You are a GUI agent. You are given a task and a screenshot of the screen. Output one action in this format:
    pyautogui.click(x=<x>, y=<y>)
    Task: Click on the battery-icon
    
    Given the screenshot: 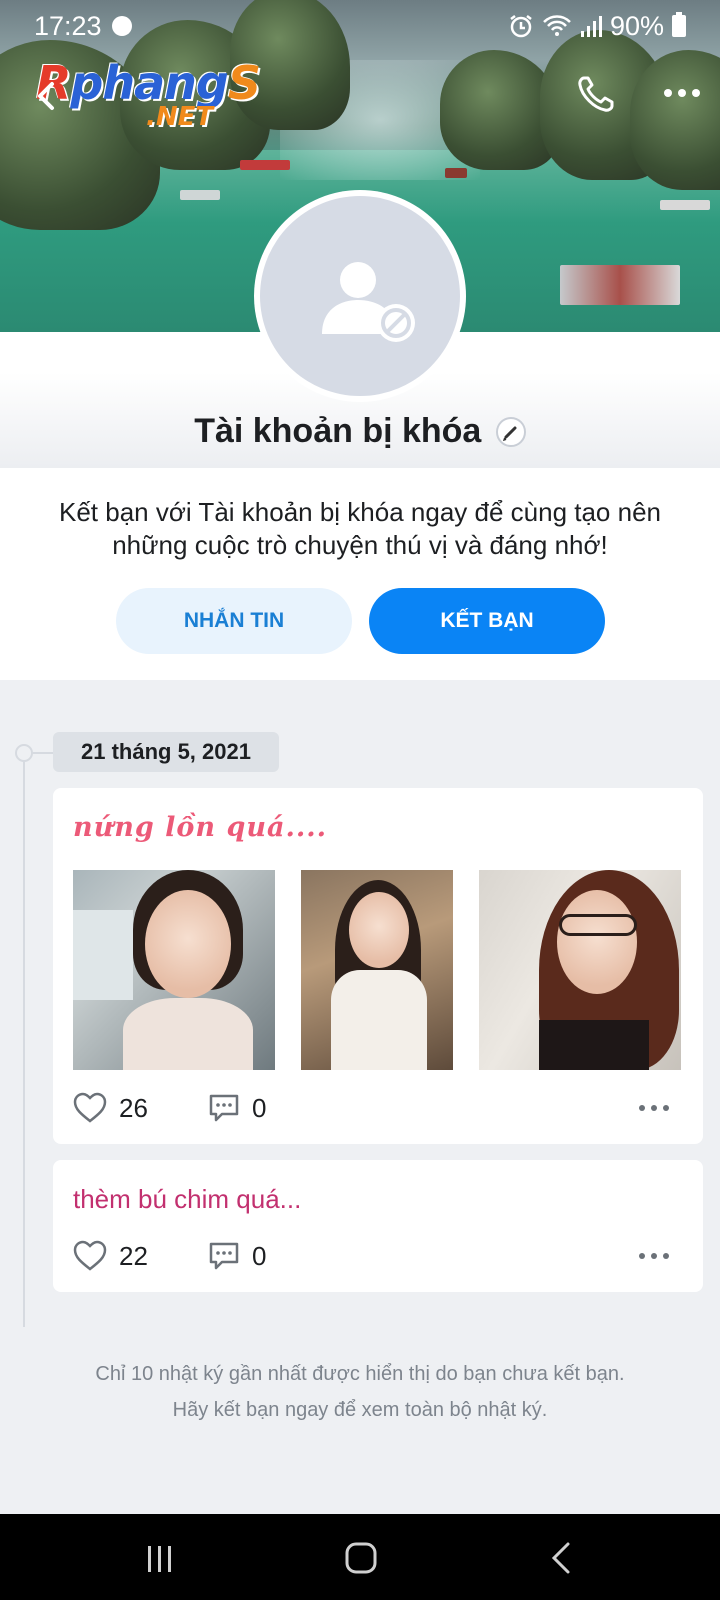 What is the action you would take?
    pyautogui.click(x=679, y=24)
    